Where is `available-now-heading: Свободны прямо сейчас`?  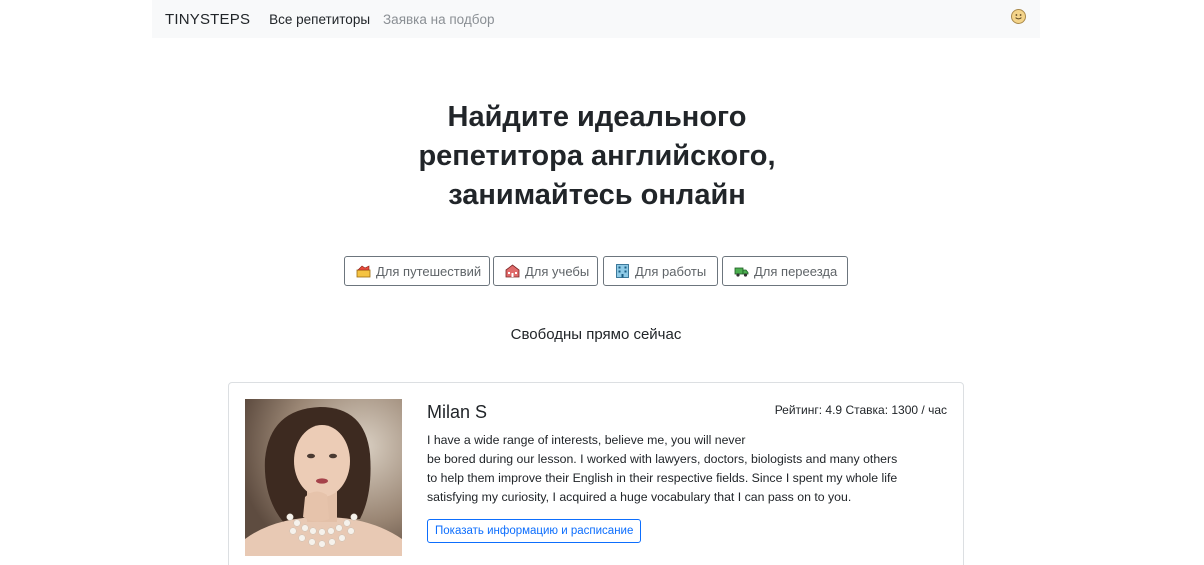 available-now-heading: Свободны прямо сейчас is located at coordinates (596, 334).